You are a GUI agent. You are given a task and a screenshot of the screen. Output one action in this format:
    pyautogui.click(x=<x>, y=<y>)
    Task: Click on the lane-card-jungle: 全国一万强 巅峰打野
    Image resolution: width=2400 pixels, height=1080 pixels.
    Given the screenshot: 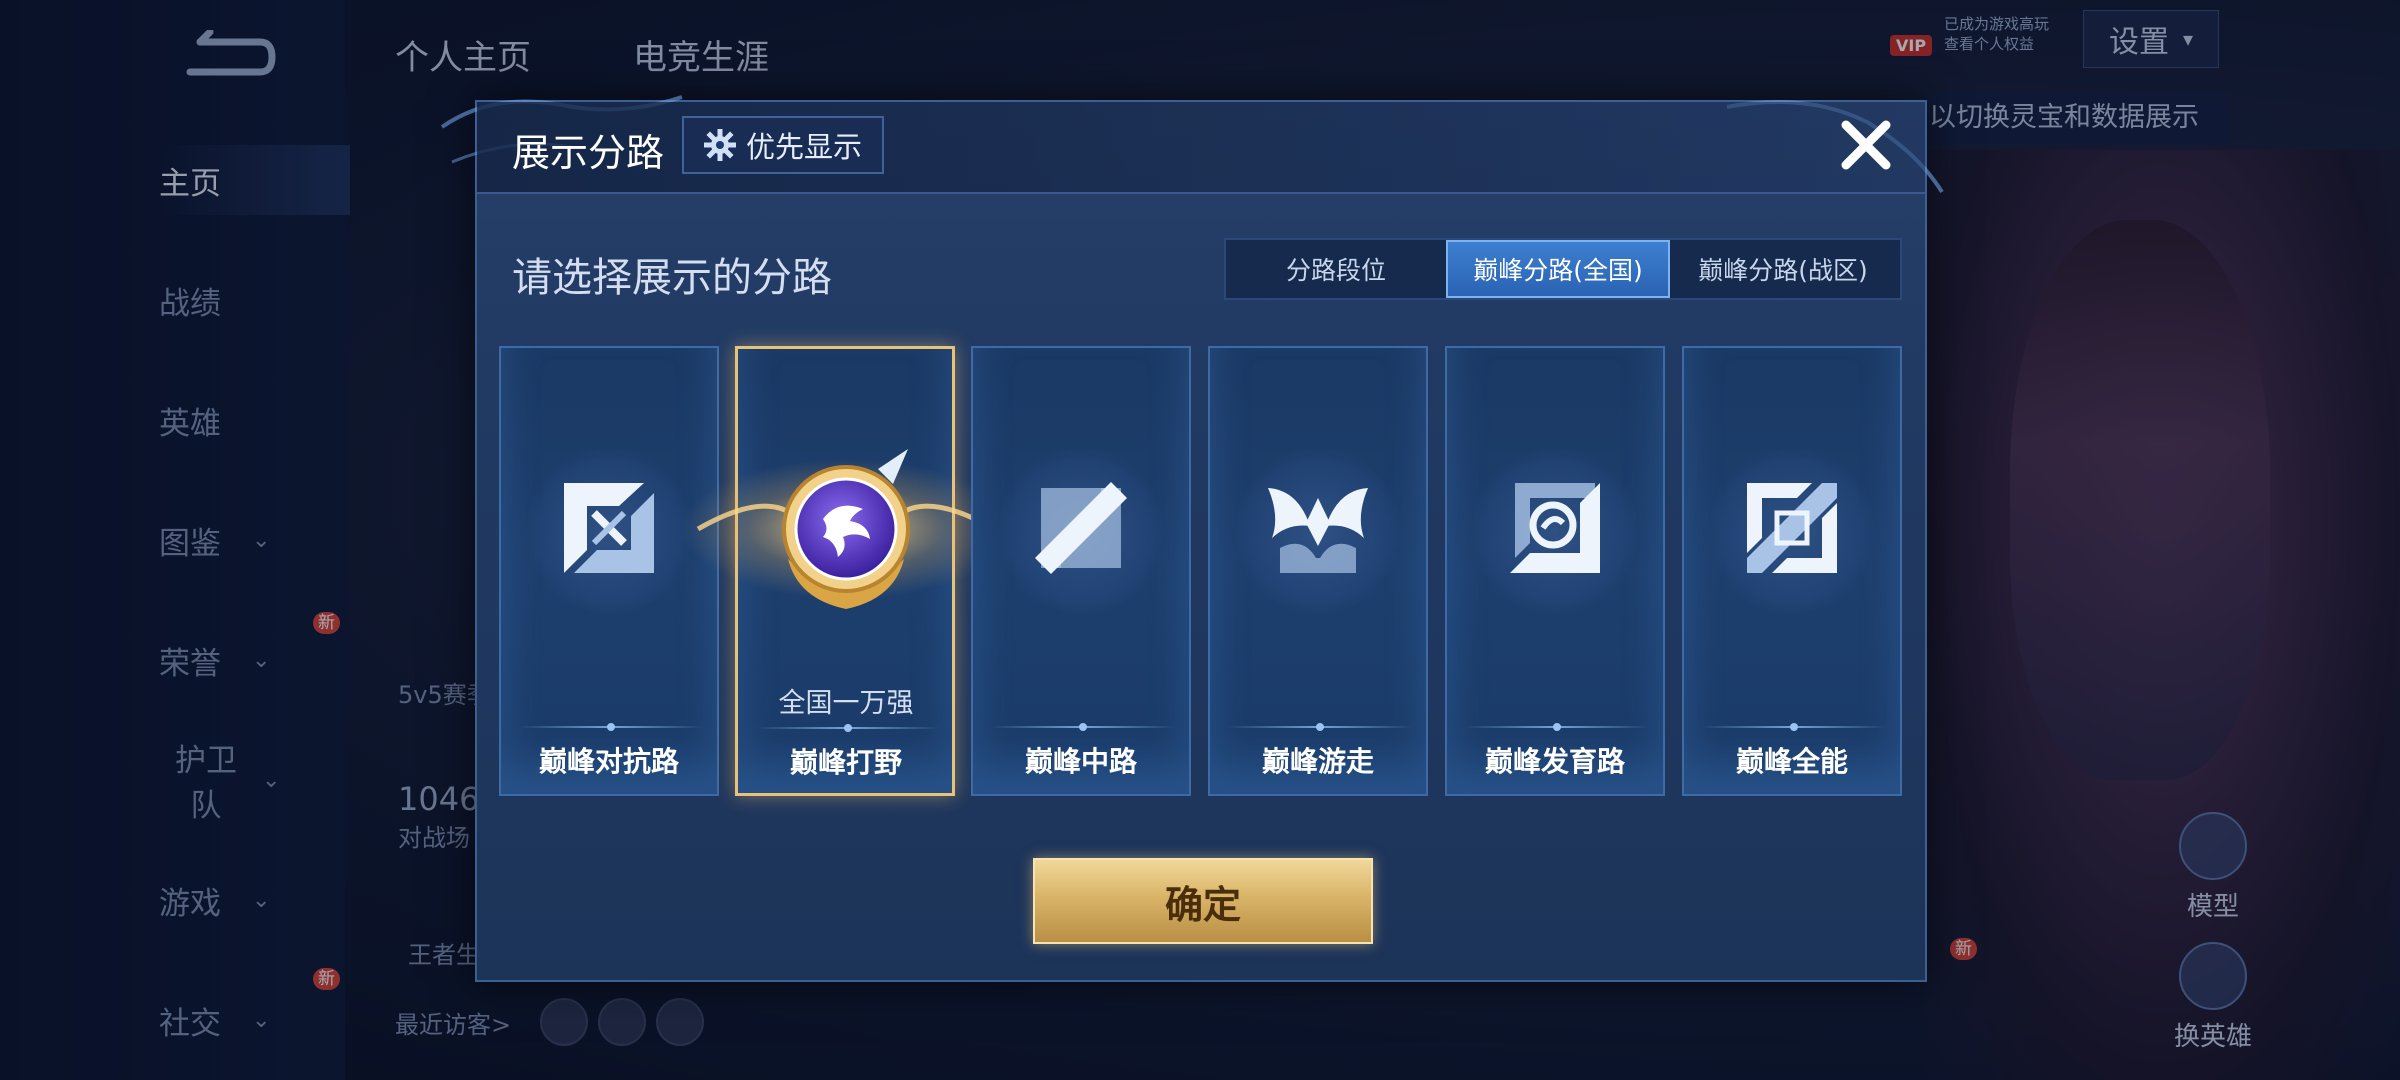 What is the action you would take?
    pyautogui.click(x=846, y=571)
    